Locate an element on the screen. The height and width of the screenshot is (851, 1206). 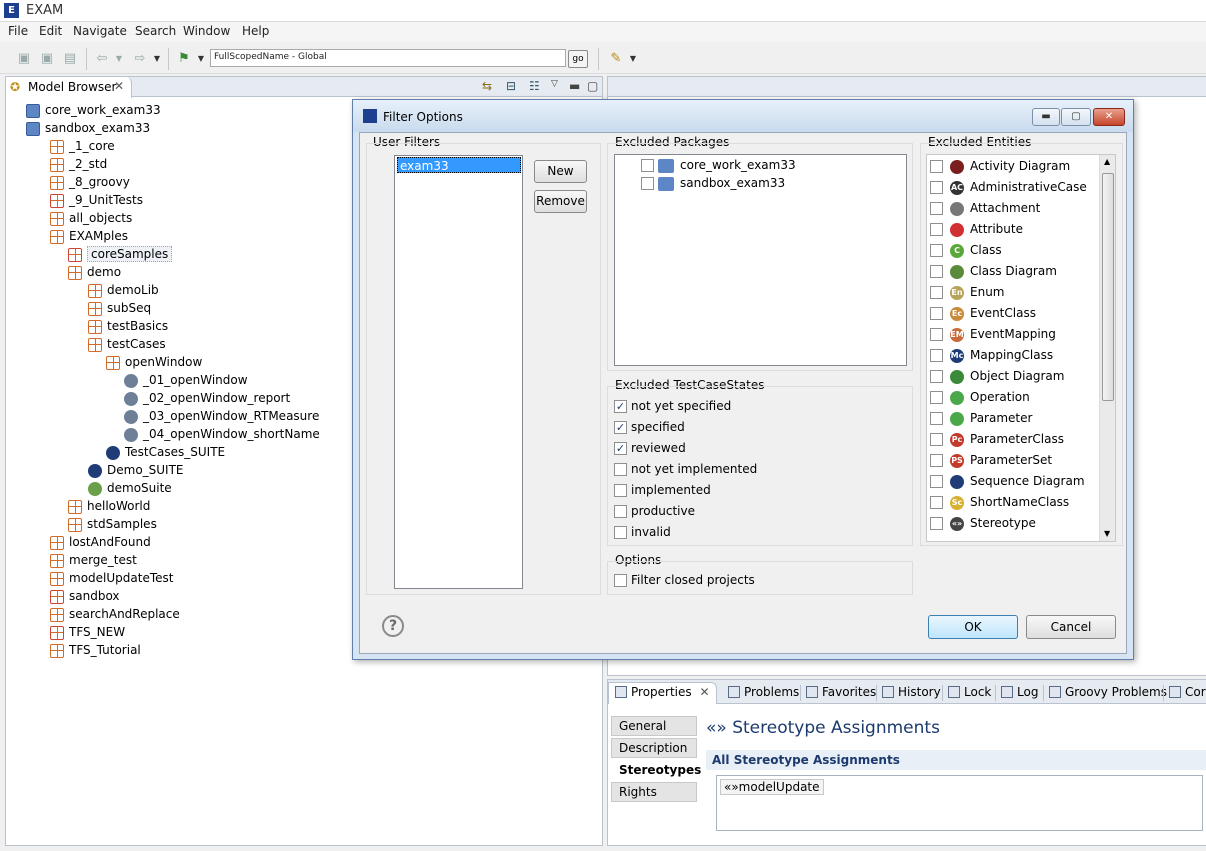
tab-favorites: Favorites is located at coordinates (841, 693).